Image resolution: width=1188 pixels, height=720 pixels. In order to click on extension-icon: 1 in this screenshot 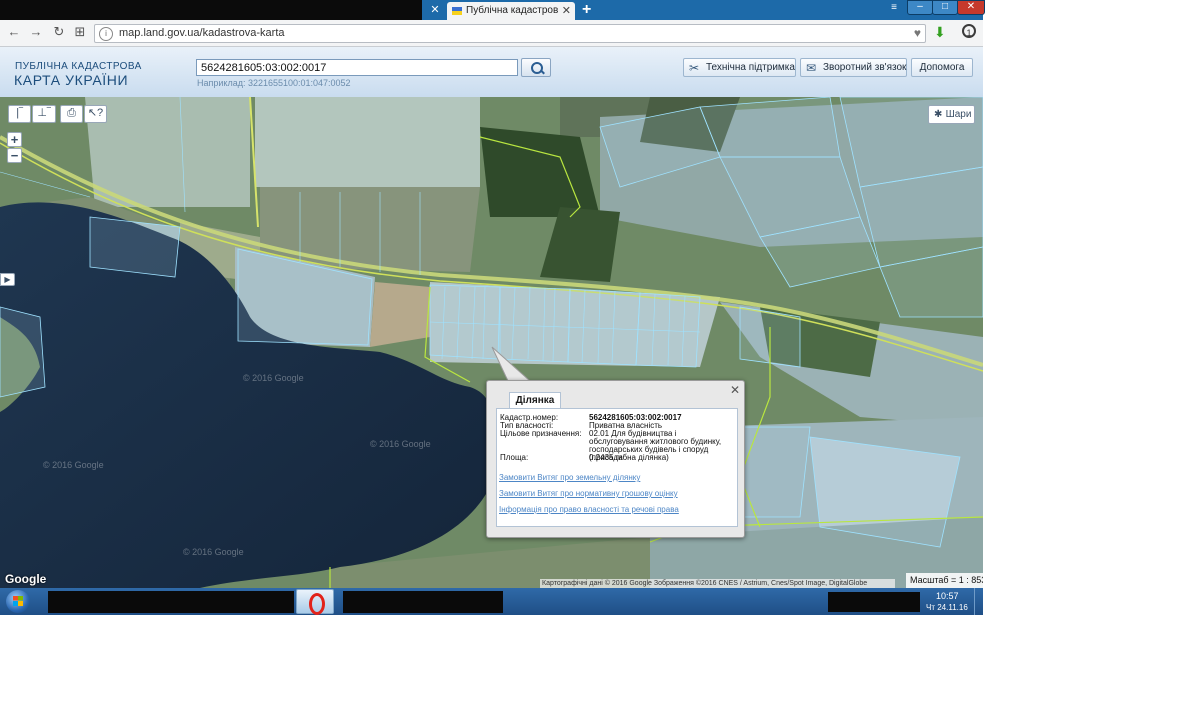, I will do `click(969, 31)`.